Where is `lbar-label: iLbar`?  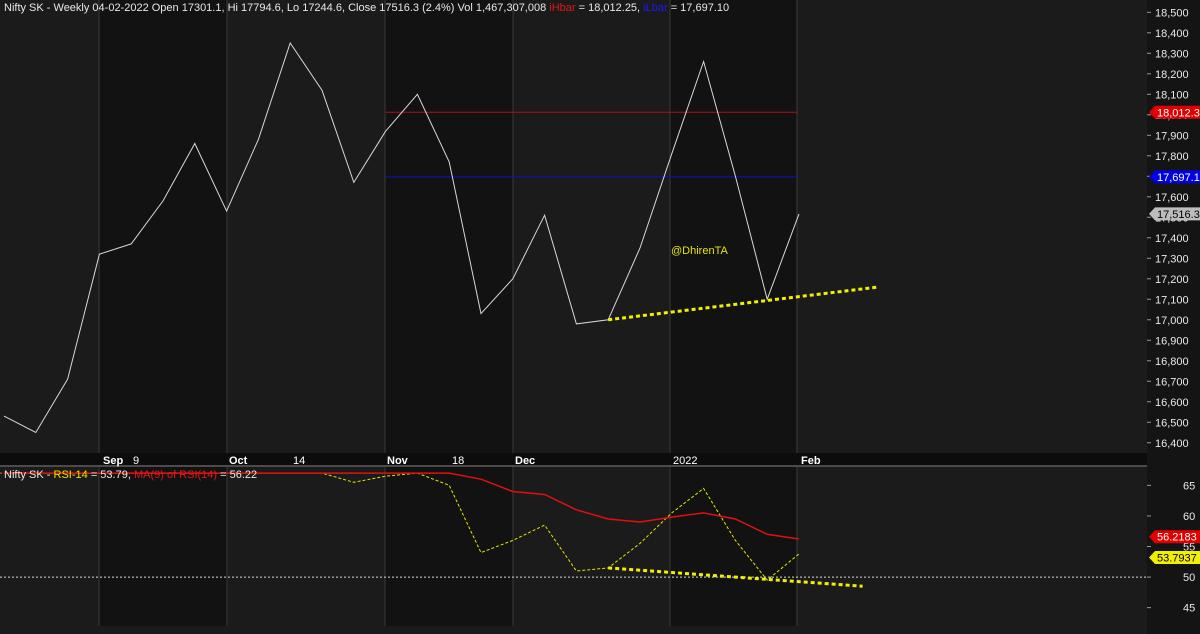
lbar-label: iLbar is located at coordinates (655, 8).